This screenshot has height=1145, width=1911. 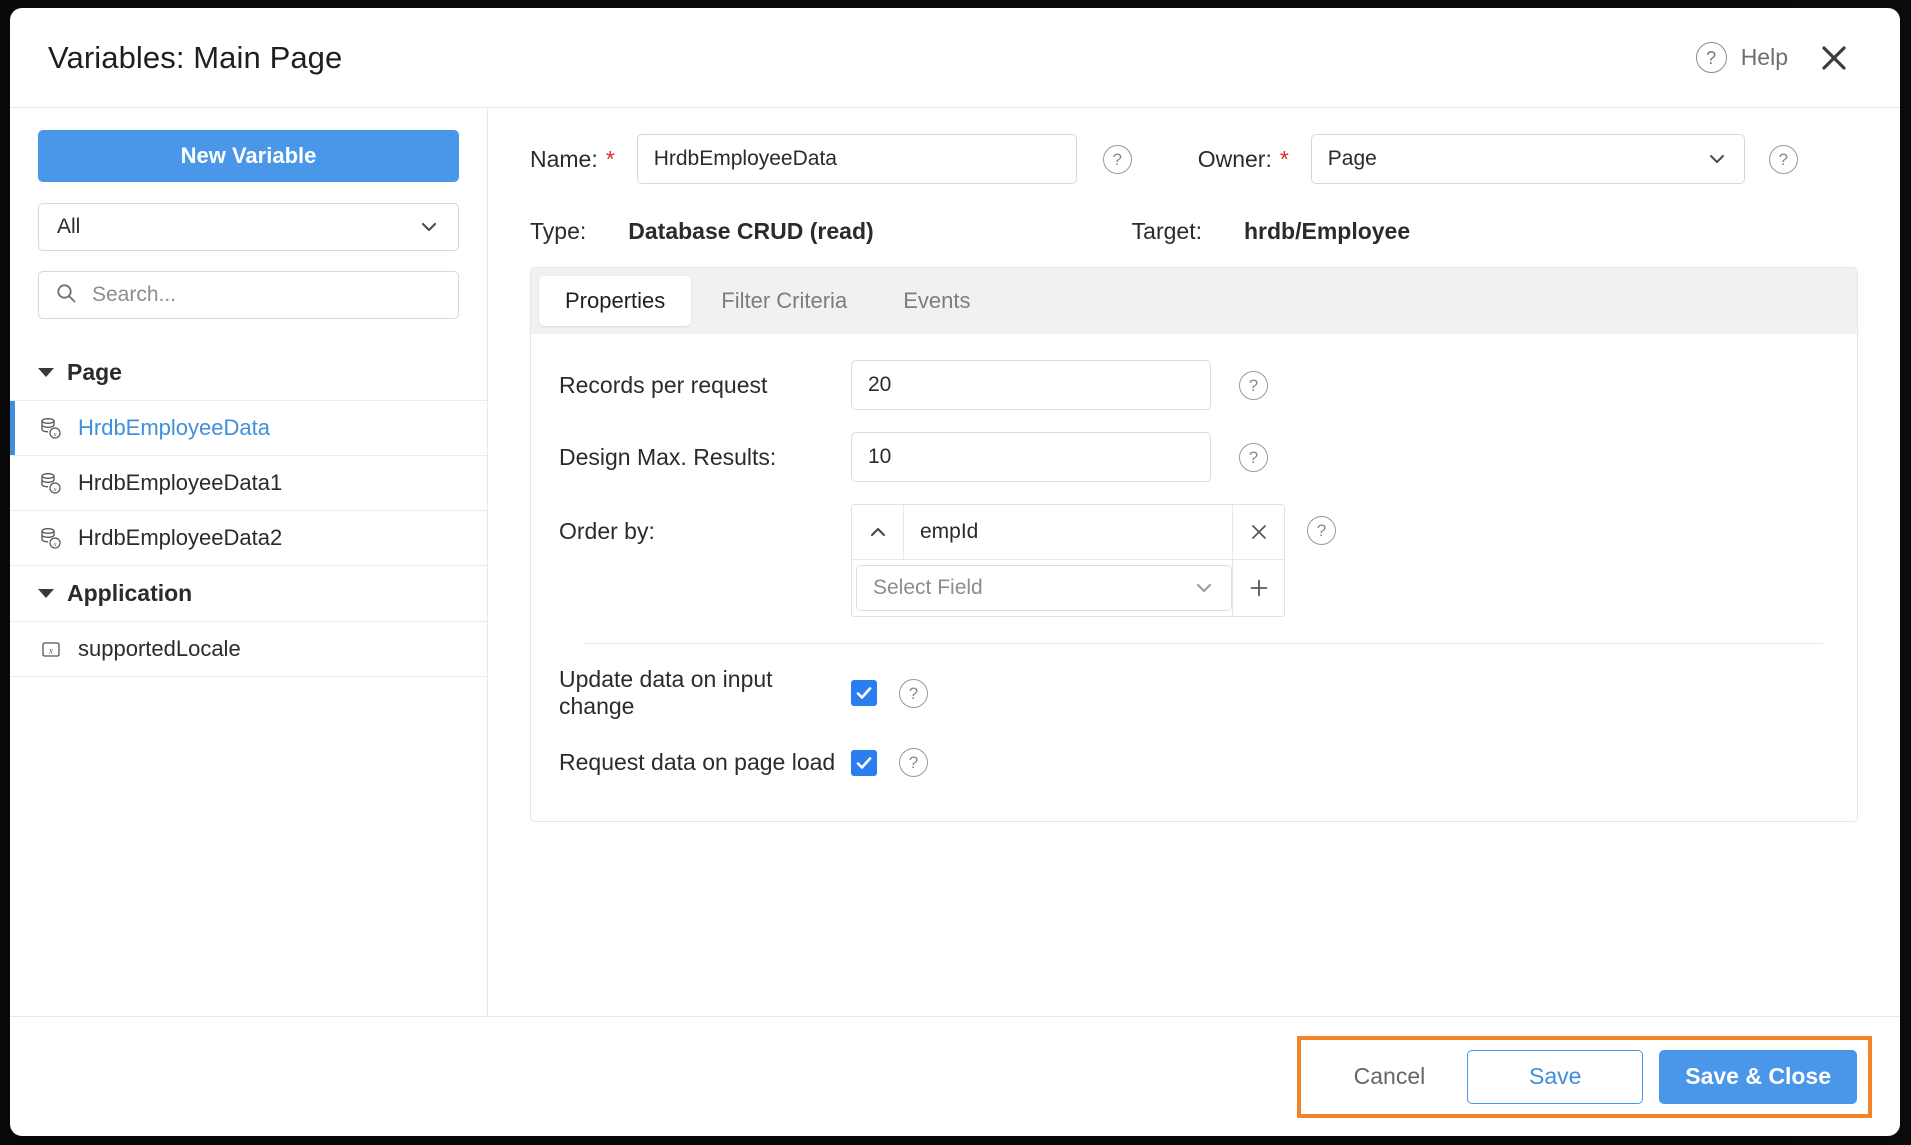 I want to click on target-value: hrdb/Employee, so click(x=1327, y=231).